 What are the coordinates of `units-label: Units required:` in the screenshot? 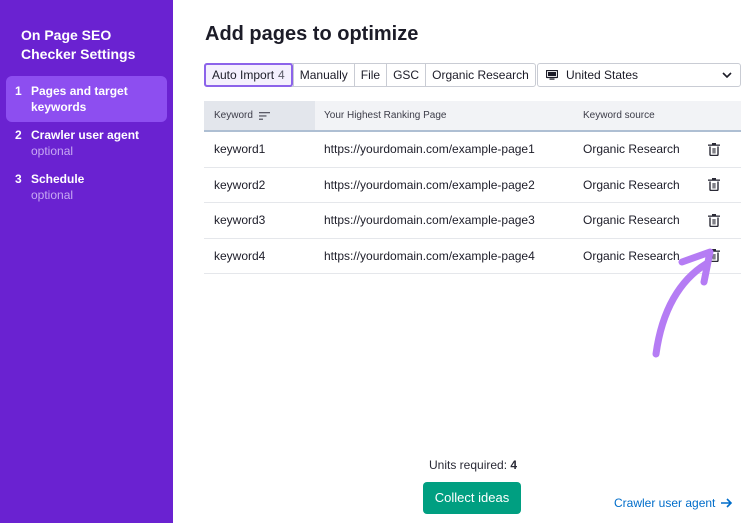 It's located at (468, 465).